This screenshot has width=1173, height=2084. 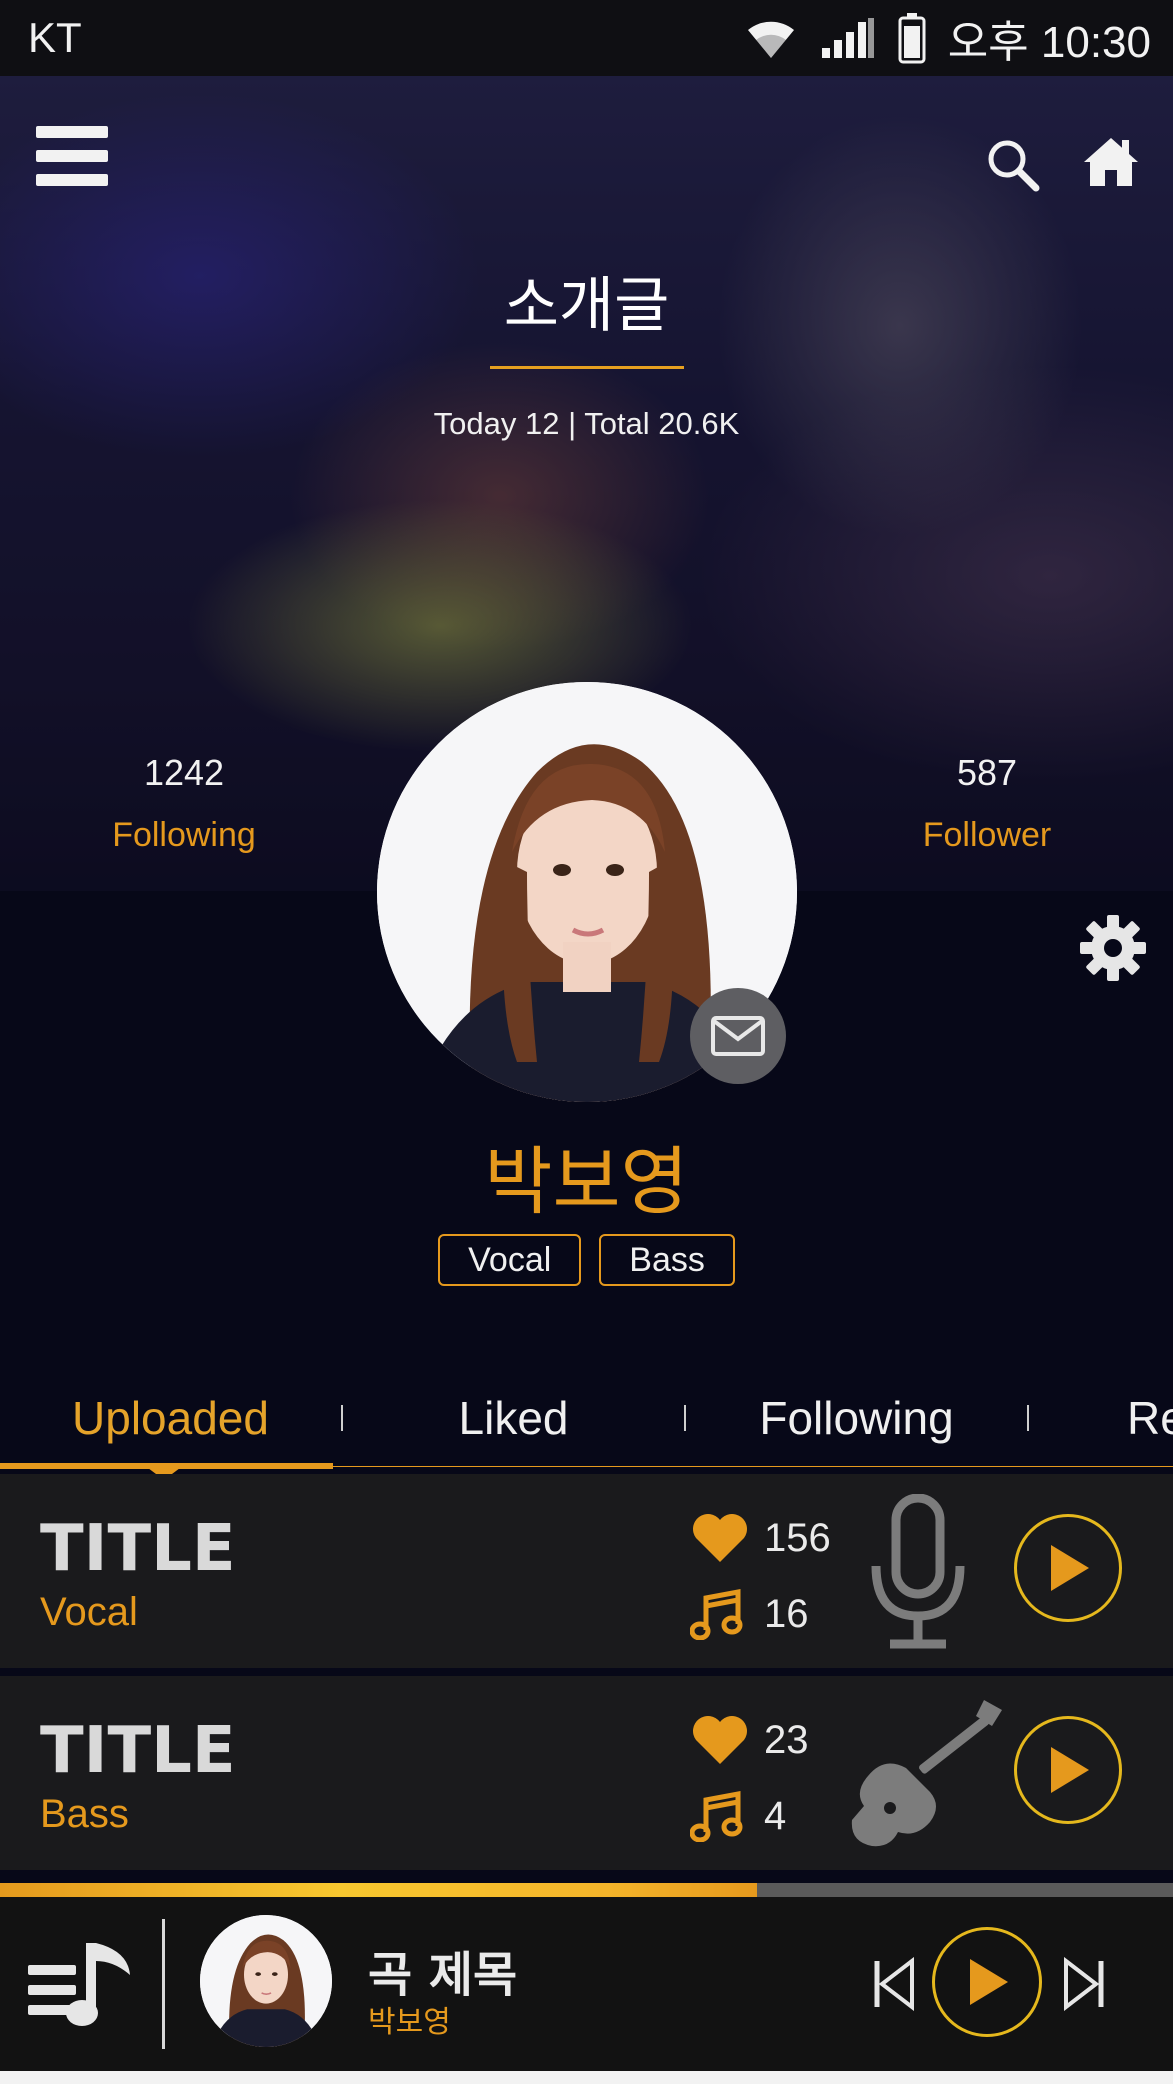 I want to click on page-title: 소개글, so click(x=586, y=306).